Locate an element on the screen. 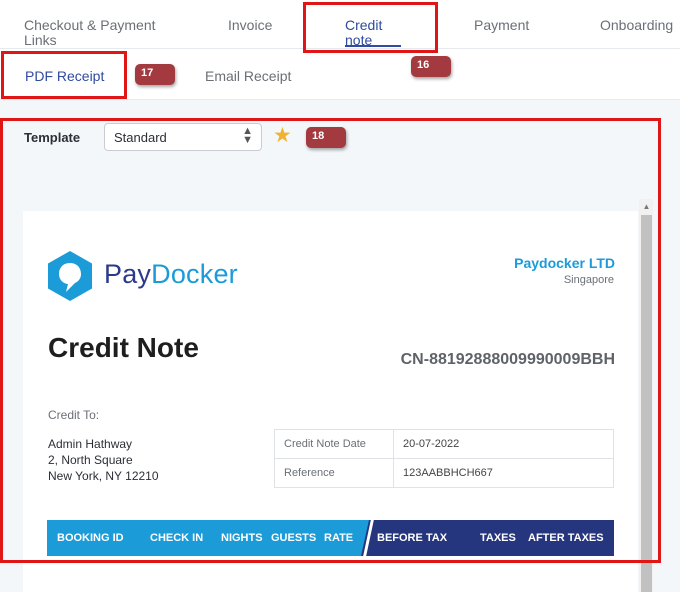  tab-invoice: Invoice is located at coordinates (250, 25).